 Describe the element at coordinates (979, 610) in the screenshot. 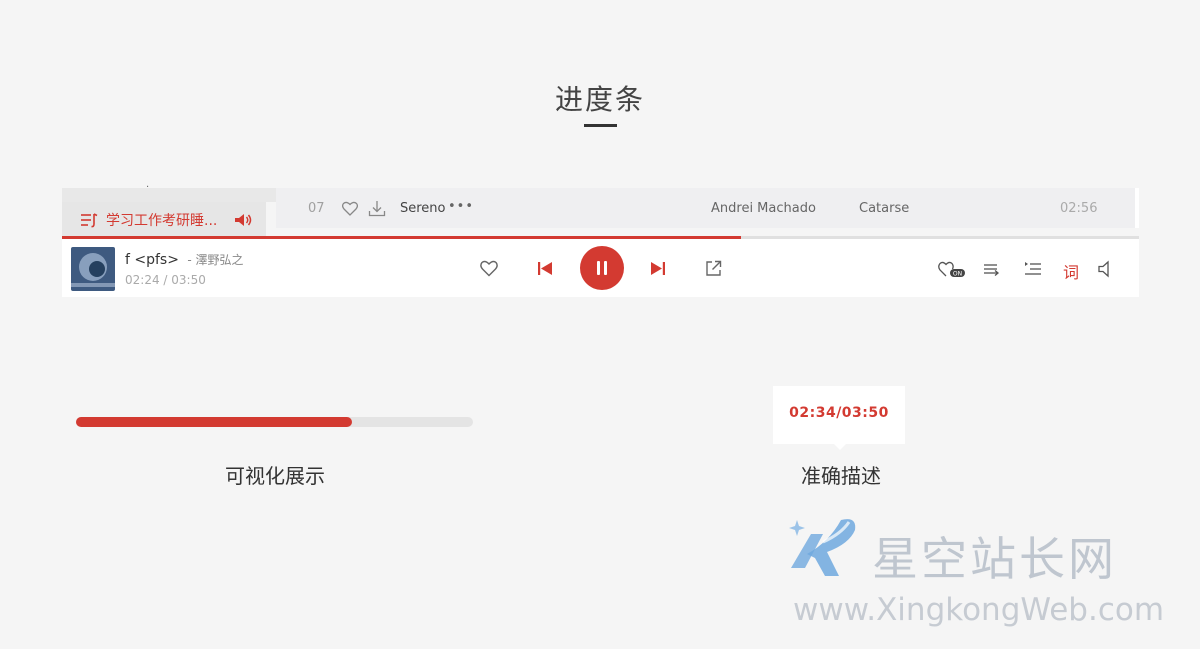

I see `watermark-url: www.XingkongWeb.com` at that location.